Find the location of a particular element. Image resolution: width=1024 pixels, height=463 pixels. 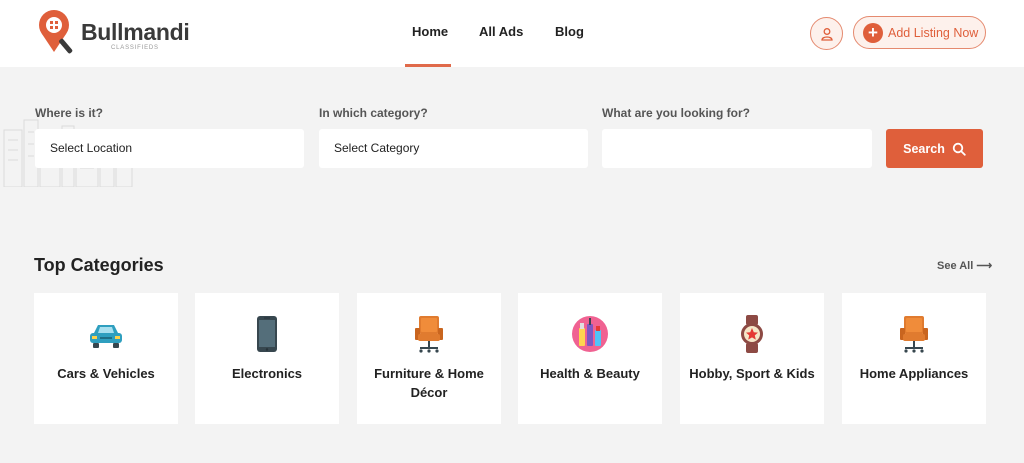

nav-blog: Blog is located at coordinates (569, 31).